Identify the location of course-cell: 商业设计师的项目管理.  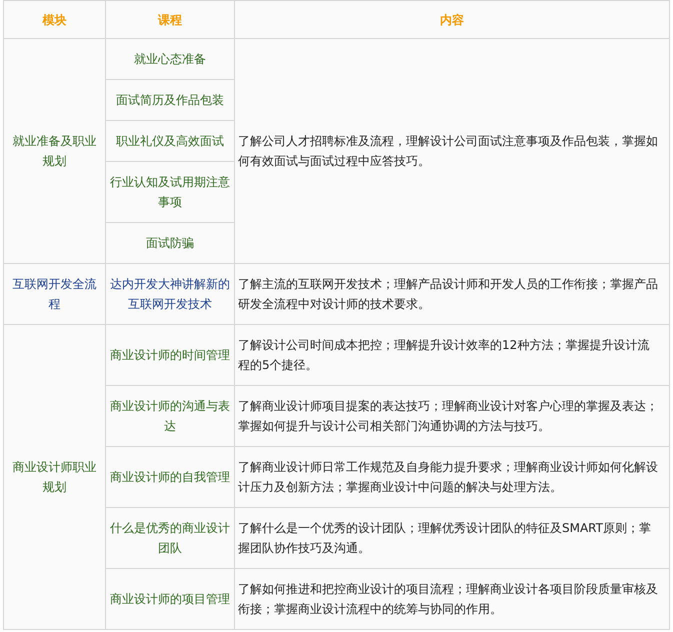
(170, 599).